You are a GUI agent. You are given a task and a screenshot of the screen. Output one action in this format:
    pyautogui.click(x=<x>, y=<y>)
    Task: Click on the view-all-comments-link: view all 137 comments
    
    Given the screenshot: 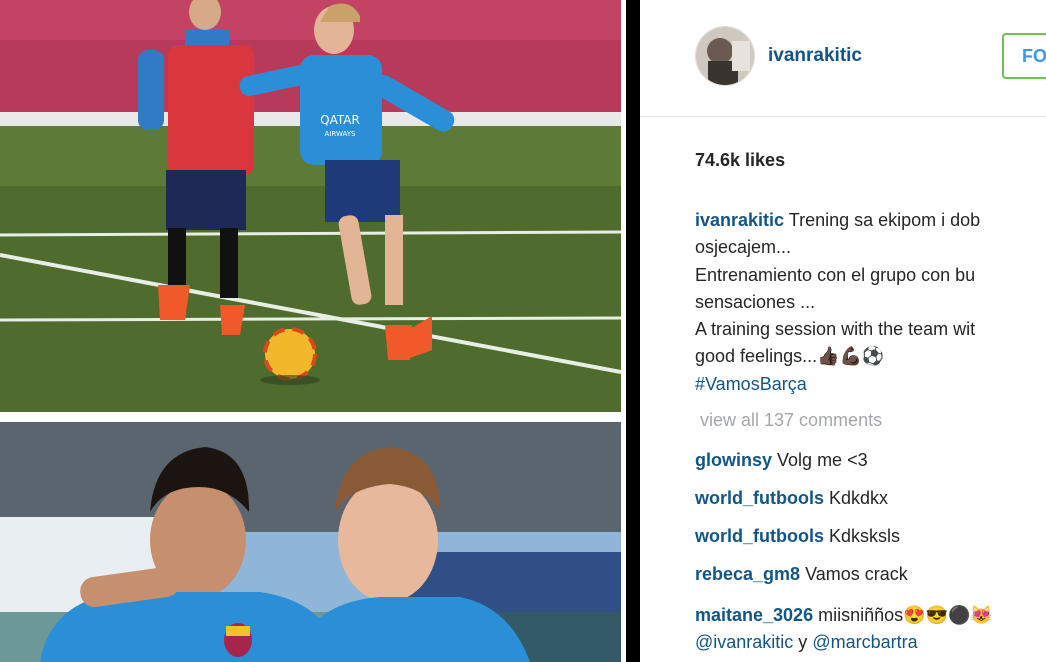 What is the action you would take?
    pyautogui.click(x=791, y=420)
    